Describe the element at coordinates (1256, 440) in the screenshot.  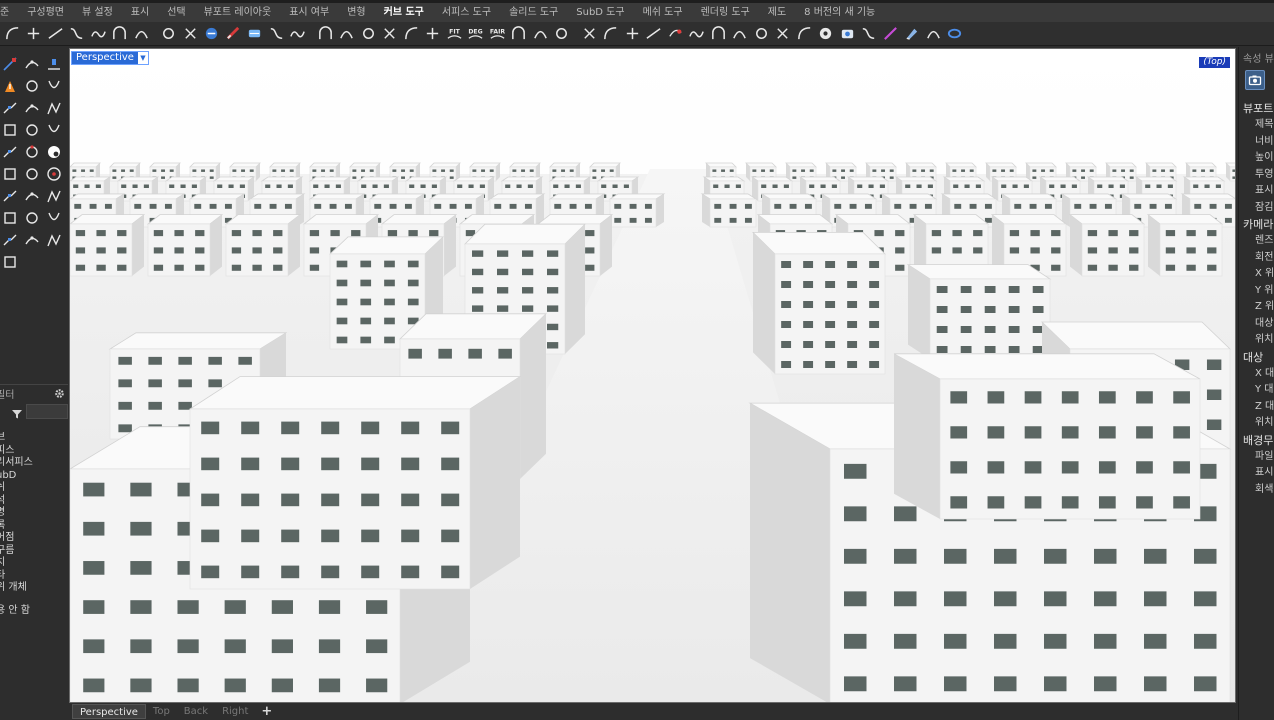
I see `properties-section-header: 배경무` at that location.